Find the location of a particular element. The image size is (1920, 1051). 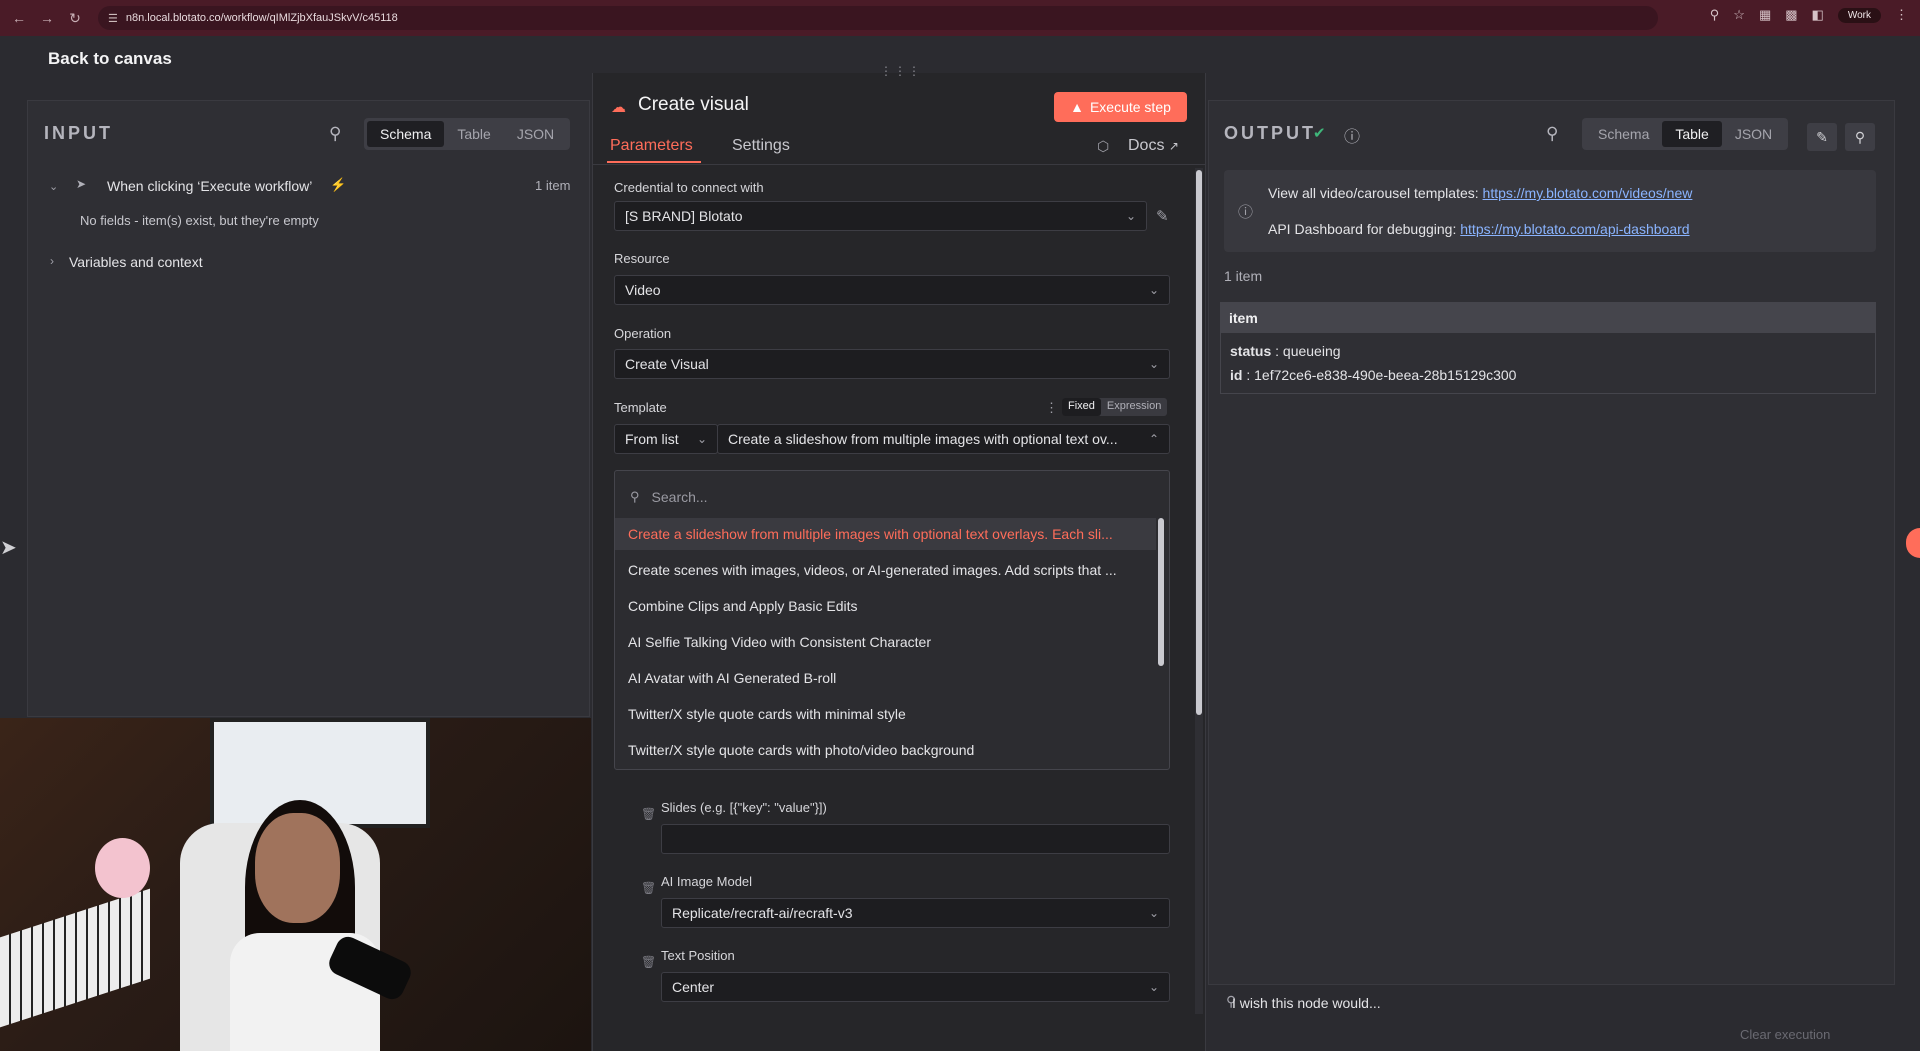

output-view-toggle: Schema Table JSON is located at coordinates (1685, 134).